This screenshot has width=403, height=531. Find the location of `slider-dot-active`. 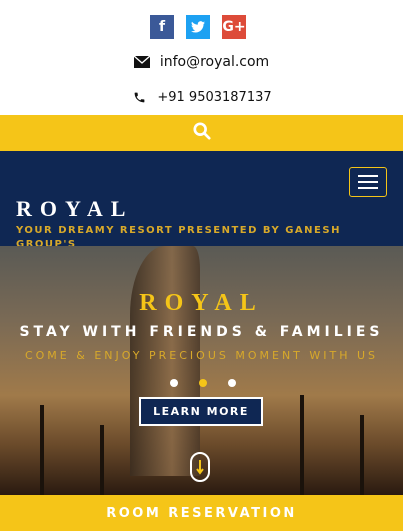

slider-dot-active is located at coordinates (203, 383).